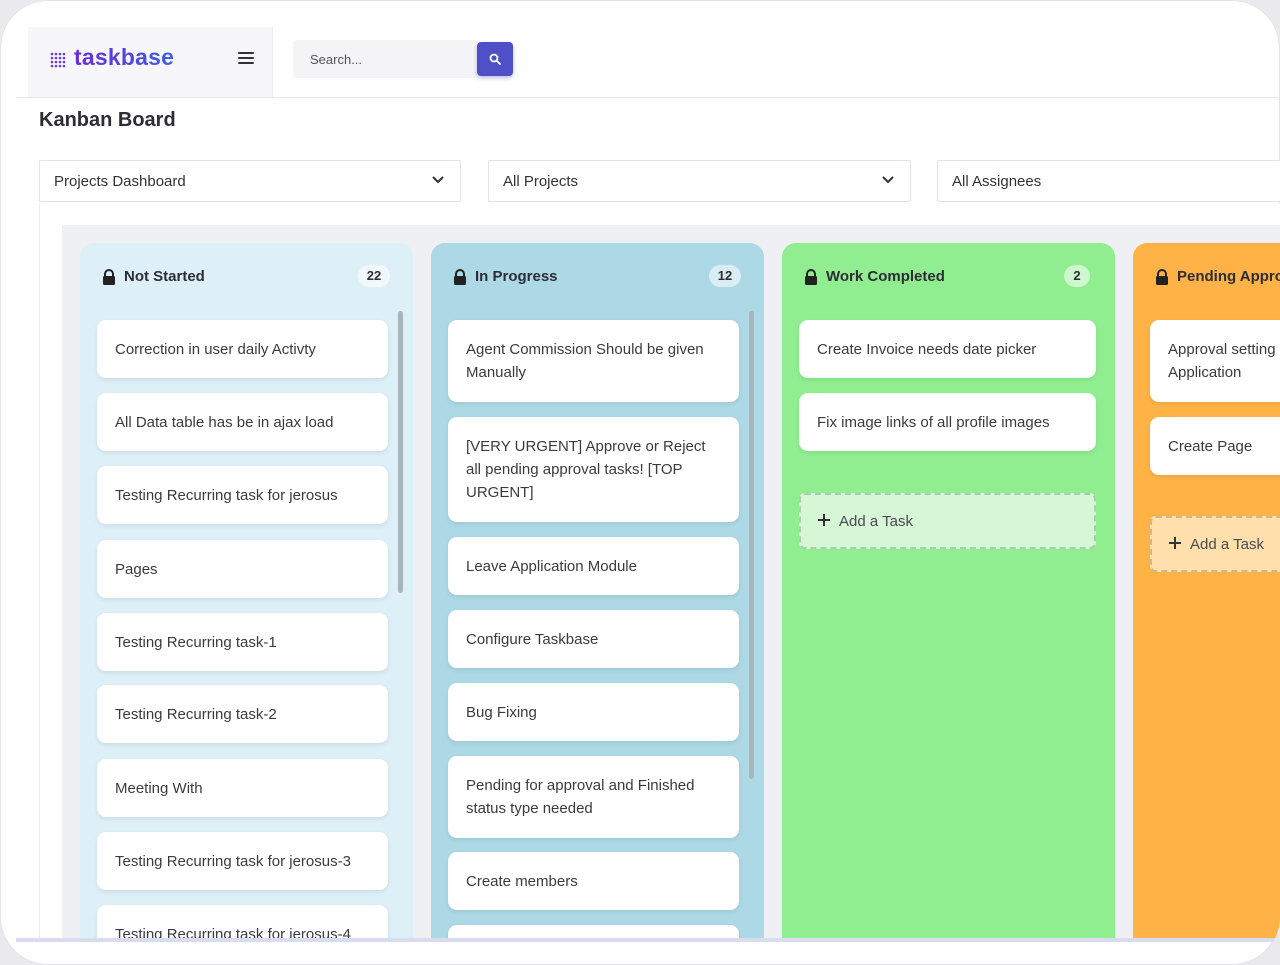 This screenshot has width=1280, height=965. I want to click on all-assignees-select: All Assignees, so click(1108, 181).